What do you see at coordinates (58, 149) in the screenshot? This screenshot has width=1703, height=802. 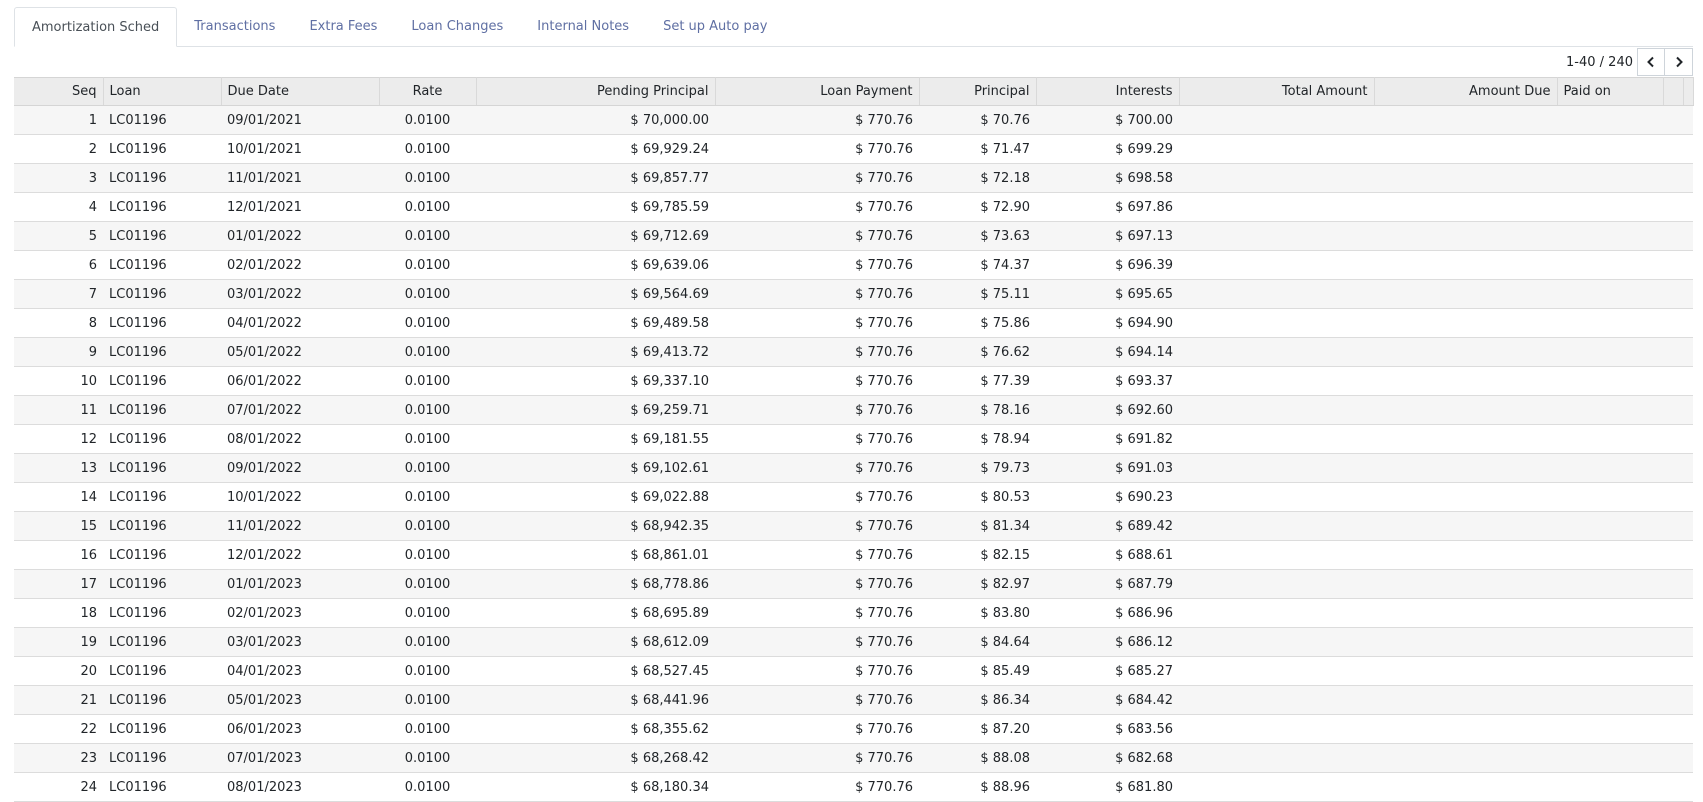 I see `cell-seq: 2` at bounding box center [58, 149].